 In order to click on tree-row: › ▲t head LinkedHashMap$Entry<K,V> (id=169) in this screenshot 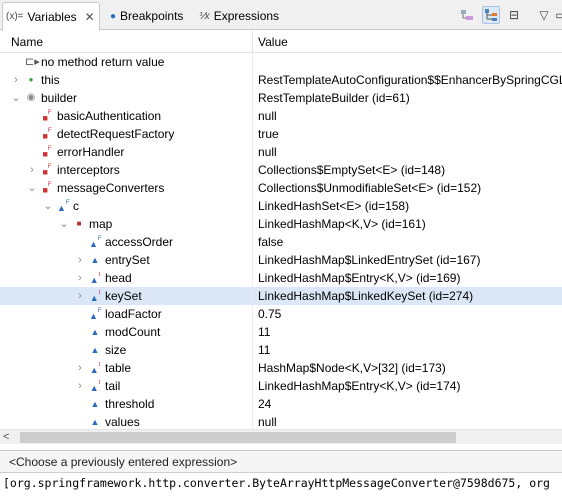, I will do `click(281, 278)`.